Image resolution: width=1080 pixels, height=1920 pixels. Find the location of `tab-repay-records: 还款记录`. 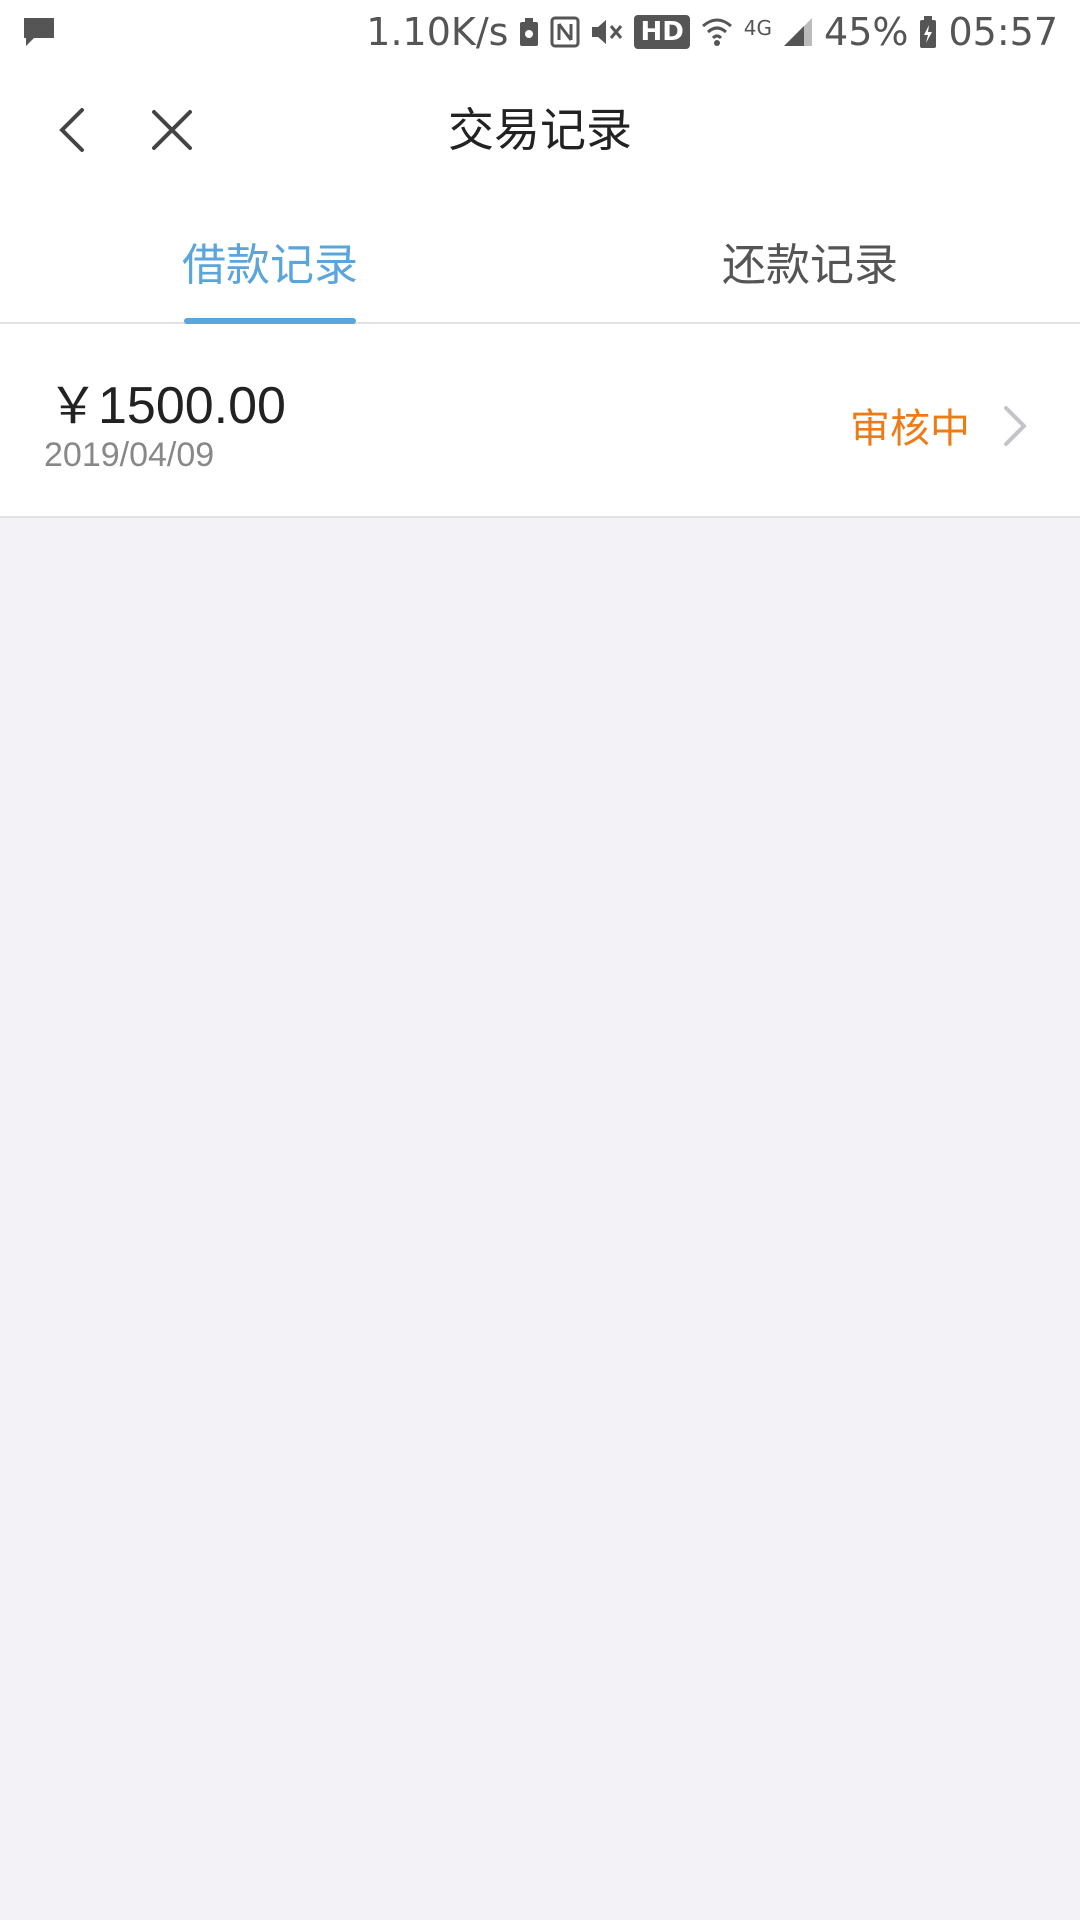

tab-repay-records: 还款记录 is located at coordinates (810, 261).